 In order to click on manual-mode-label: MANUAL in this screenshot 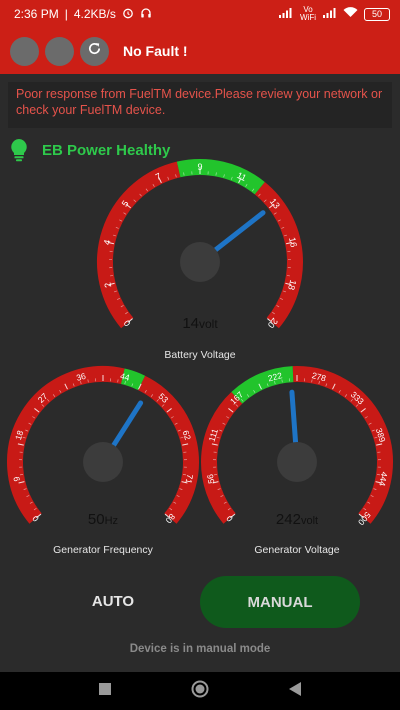, I will do `click(280, 602)`.